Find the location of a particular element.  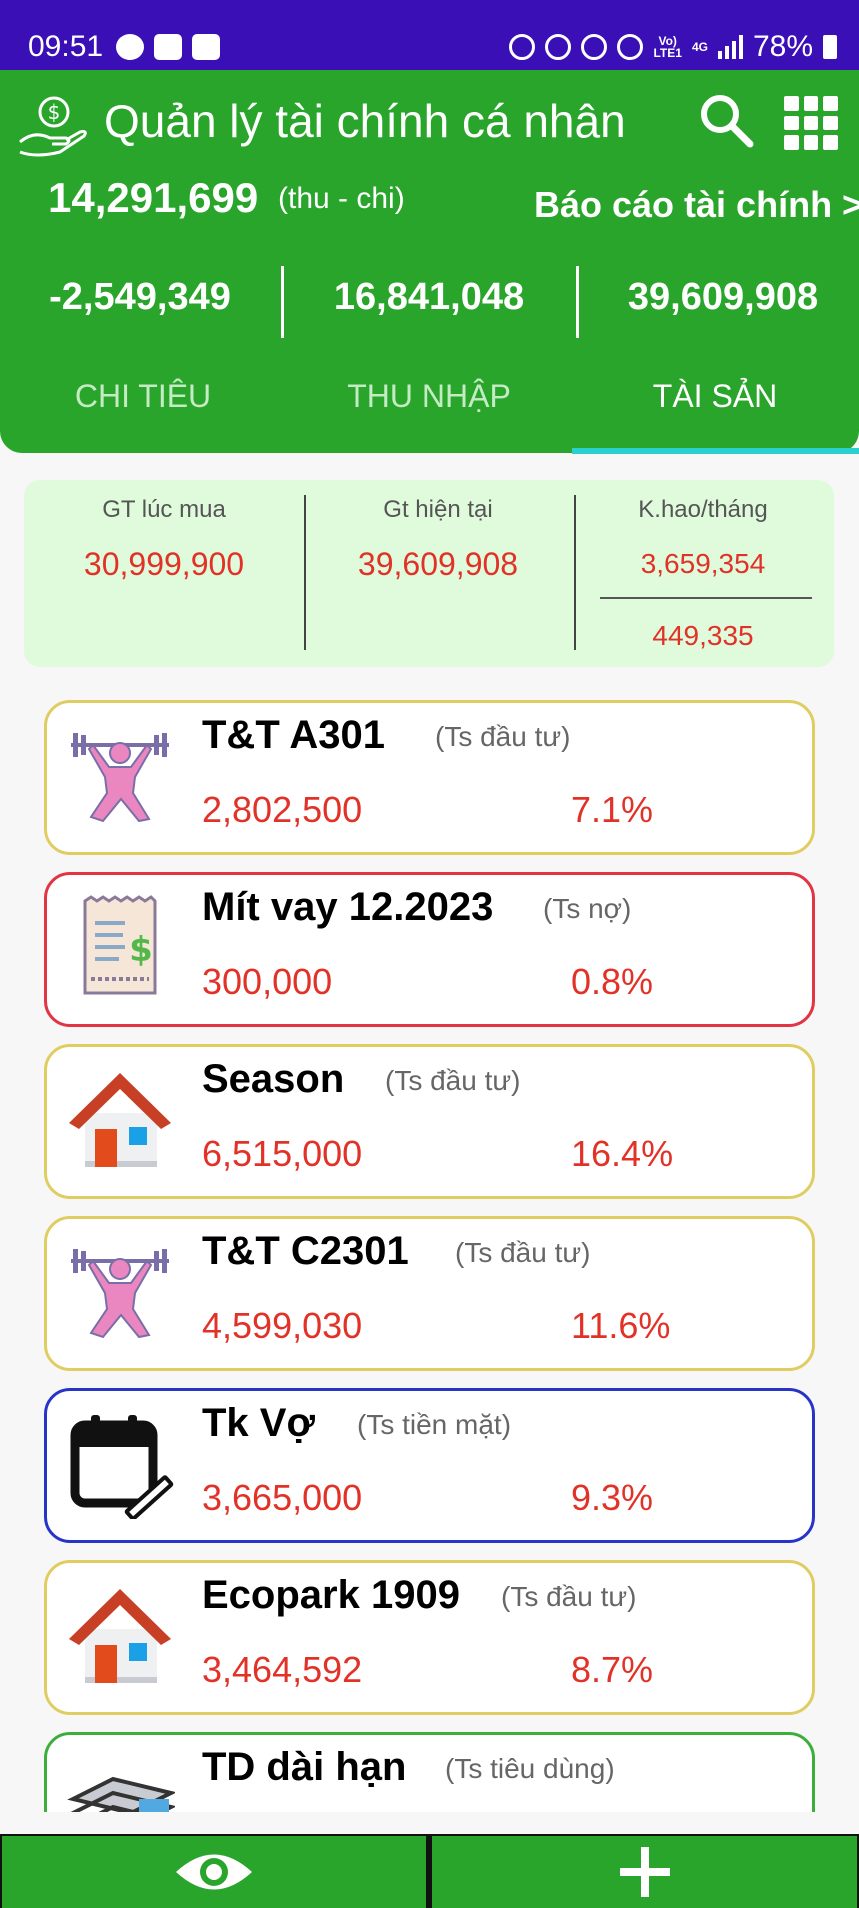

stack-icon is located at coordinates (121, 1794).